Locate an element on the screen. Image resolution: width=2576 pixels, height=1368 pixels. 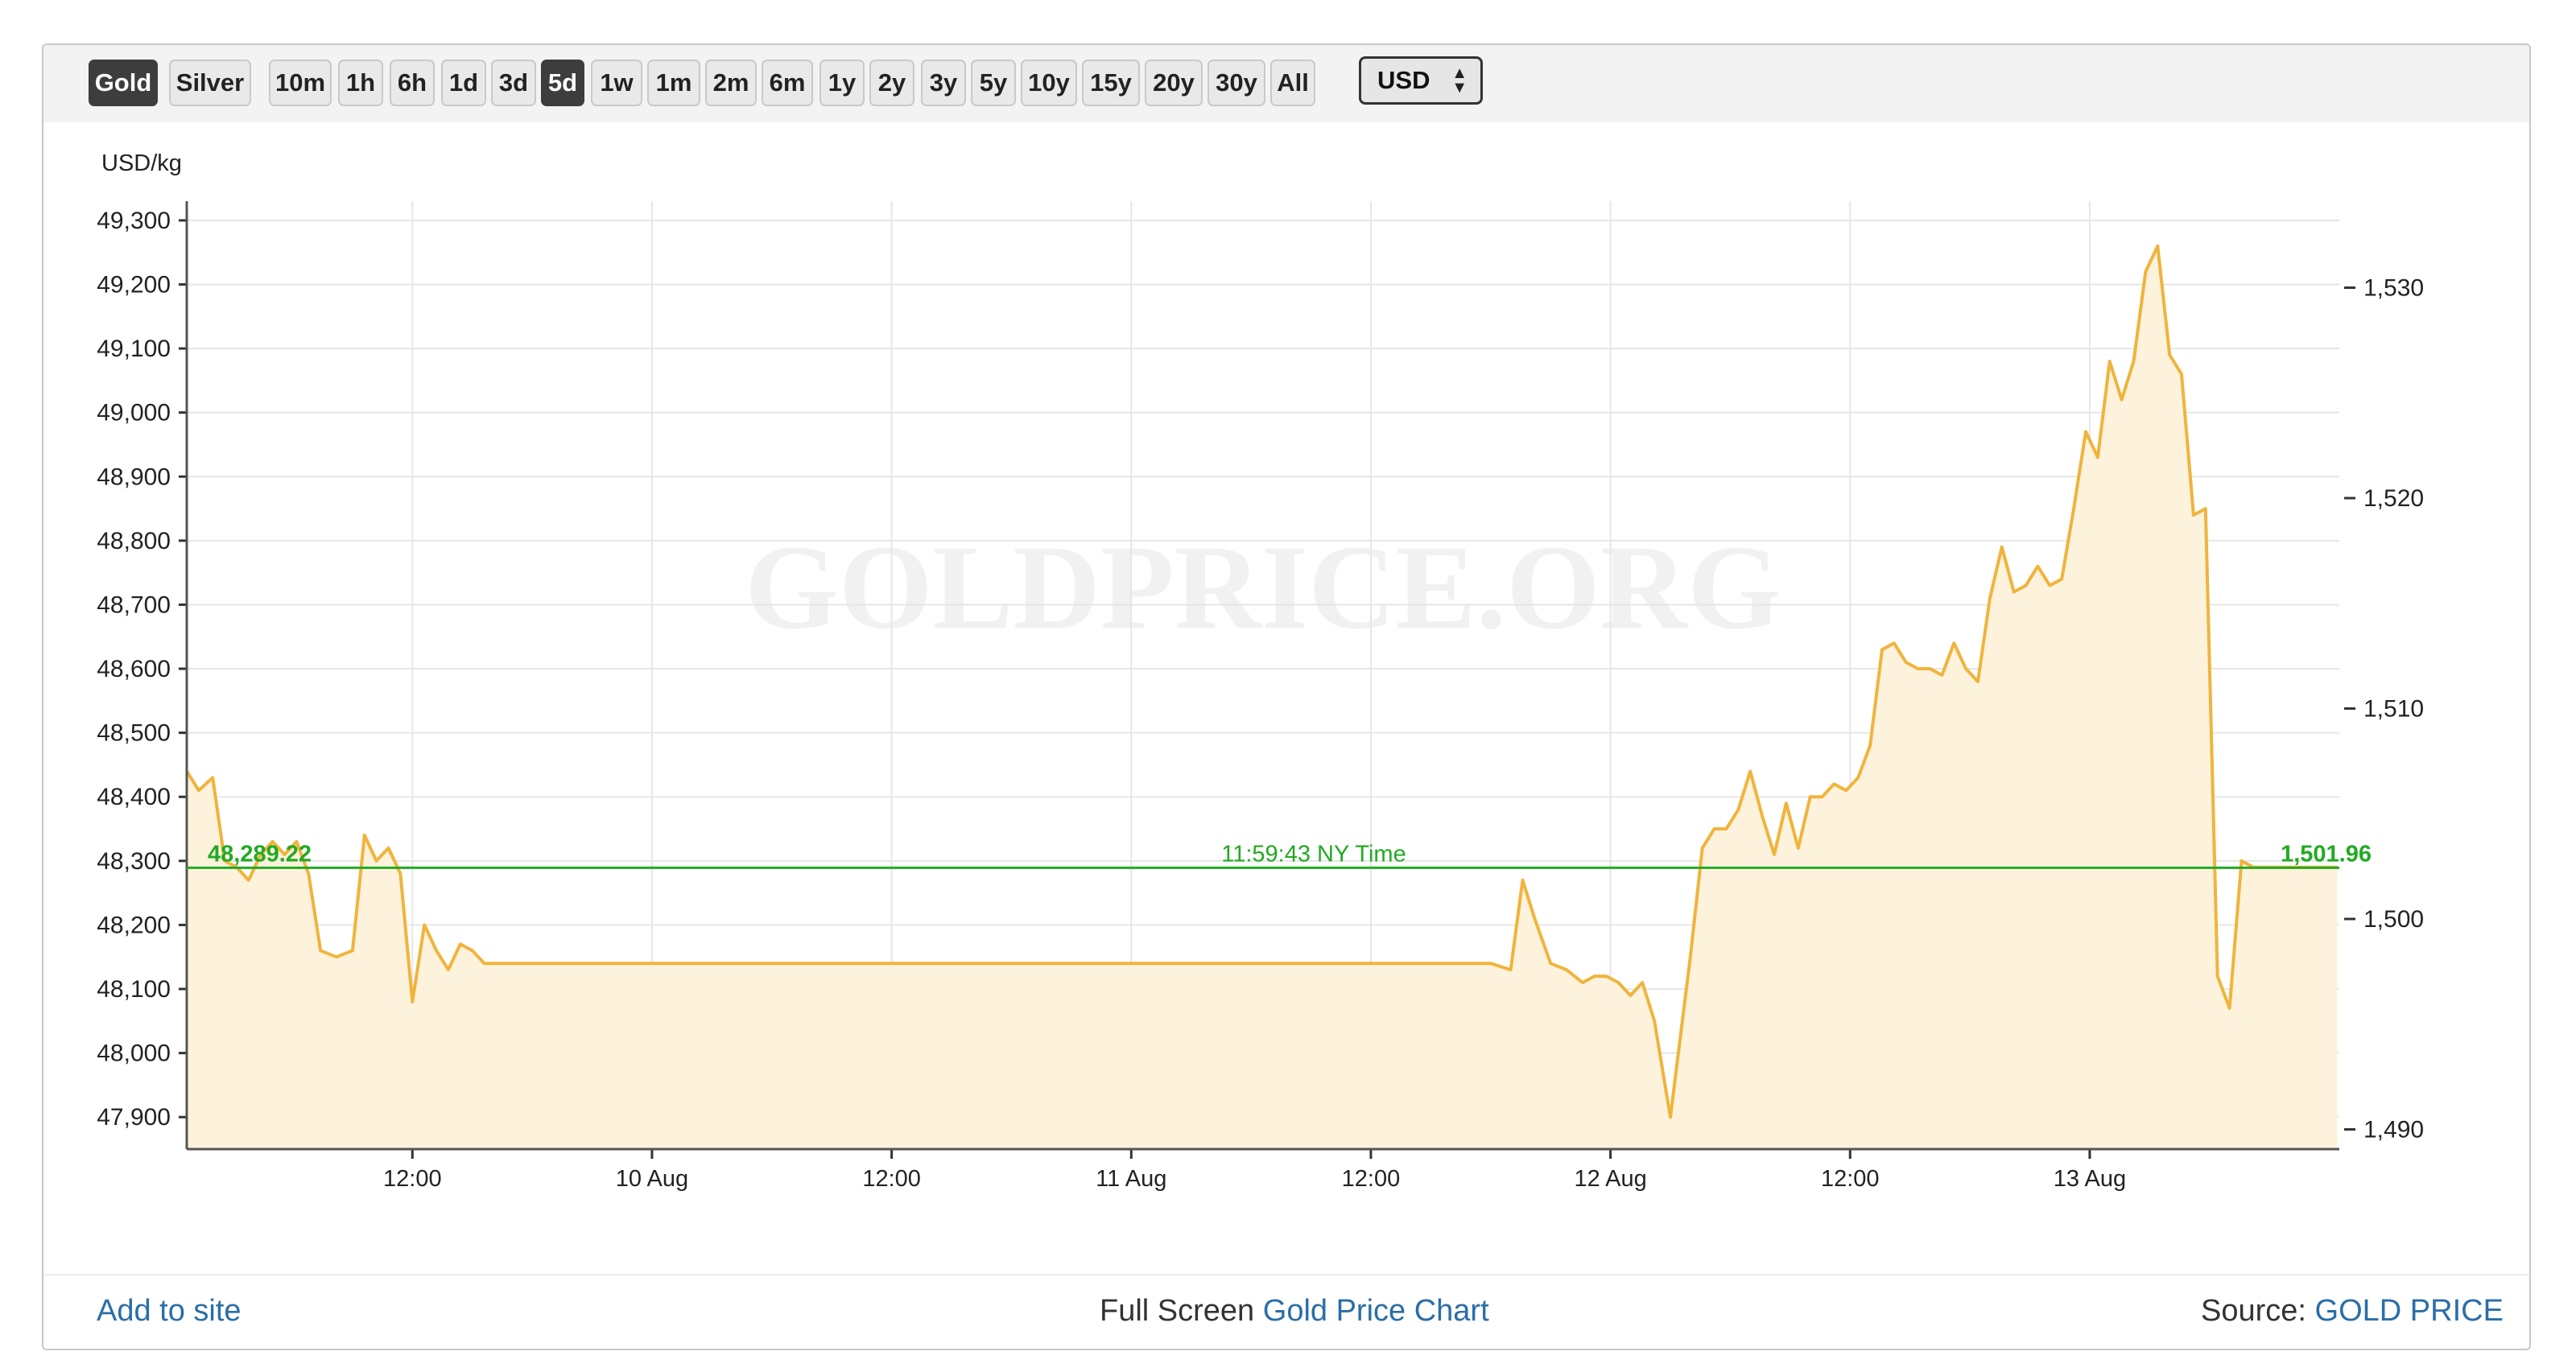
y-tick-label: 48,100 is located at coordinates (134, 989).